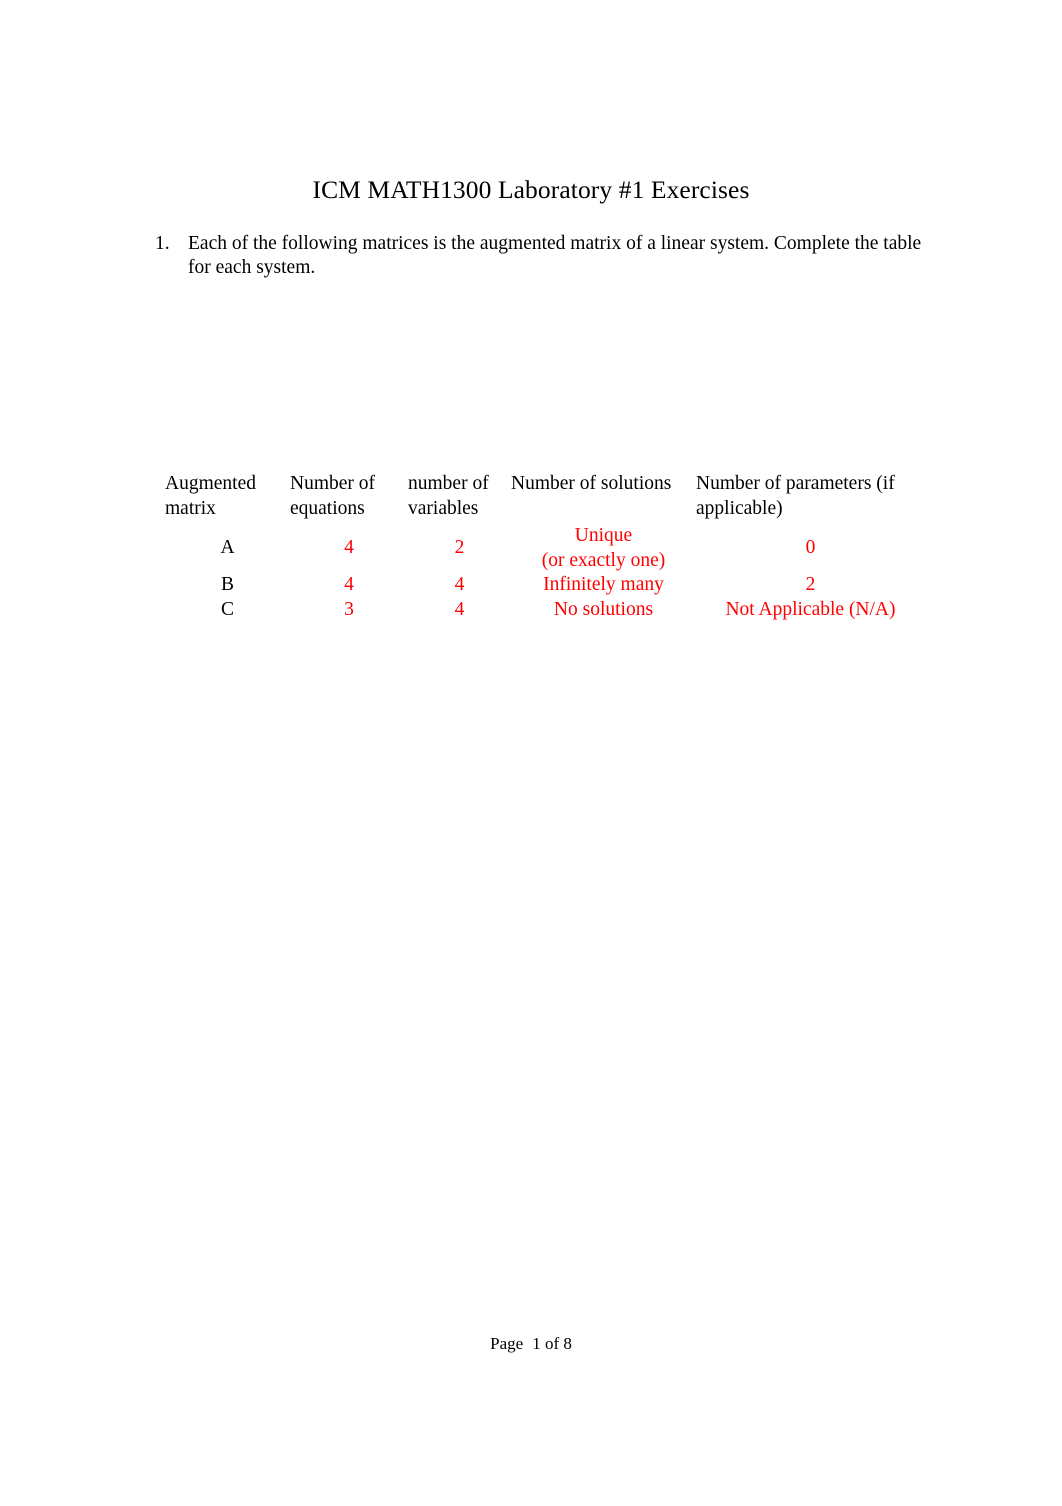 This screenshot has height=1506, width=1062. I want to click on column-header-number-of-parameters-label: Number of parameters (if applicable), so click(795, 496).